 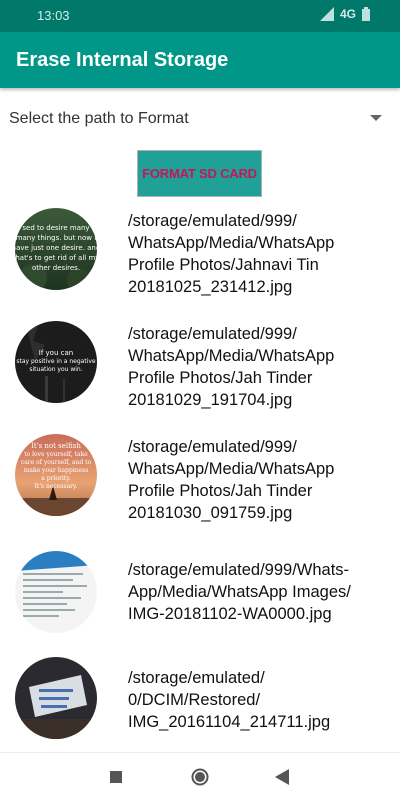 What do you see at coordinates (122, 60) in the screenshot?
I see `app-title: Erase Internal Storage` at bounding box center [122, 60].